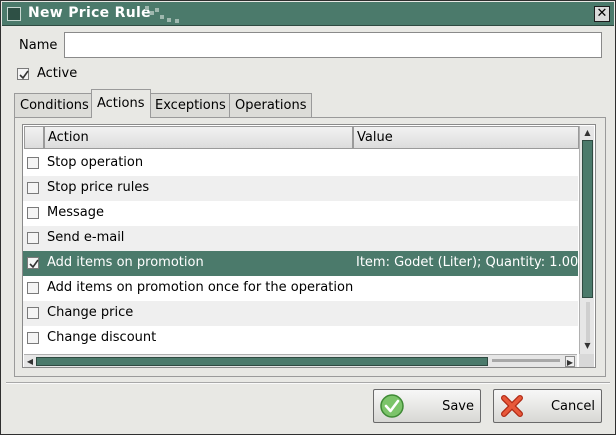 The width and height of the screenshot is (616, 435). I want to click on vertical-scroll-thumb, so click(587, 219).